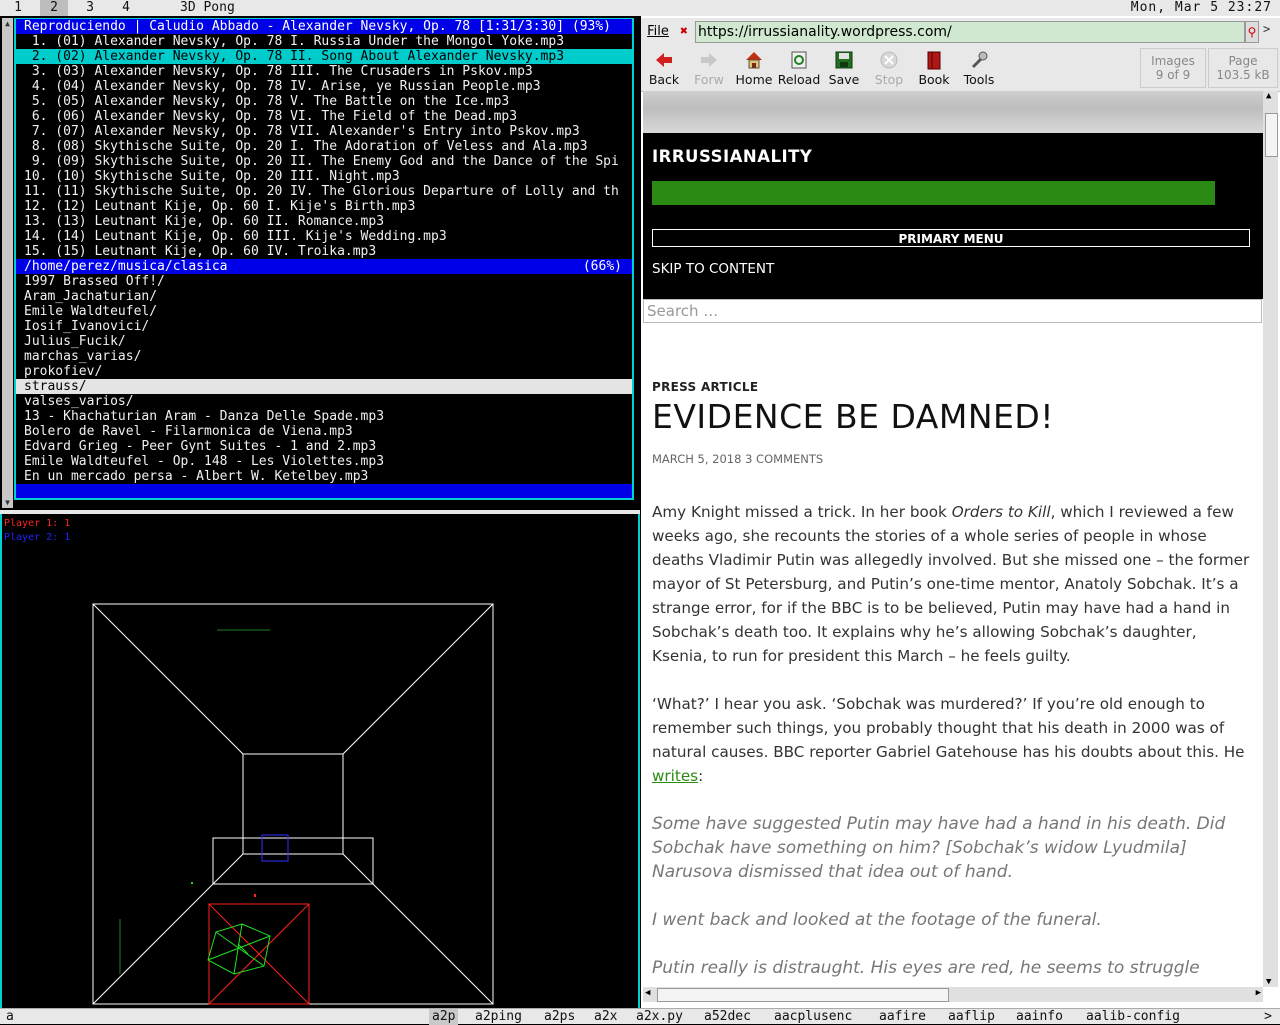  What do you see at coordinates (1133, 1017) in the screenshot?
I see `task-item: aalib-config` at bounding box center [1133, 1017].